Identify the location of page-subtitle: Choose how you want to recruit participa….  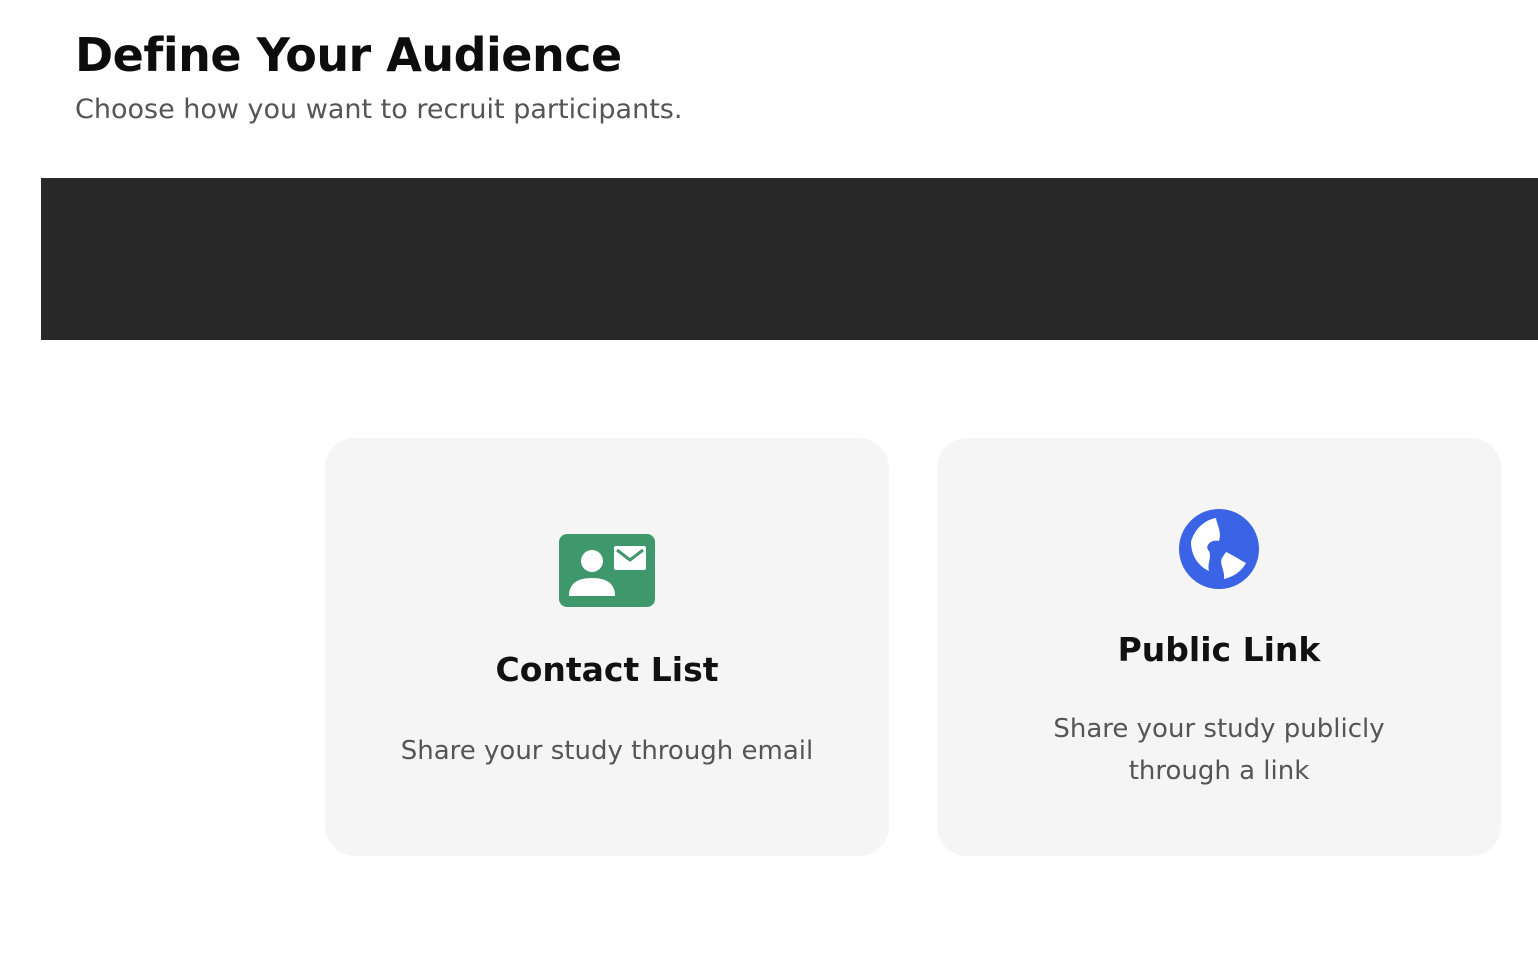
(379, 109).